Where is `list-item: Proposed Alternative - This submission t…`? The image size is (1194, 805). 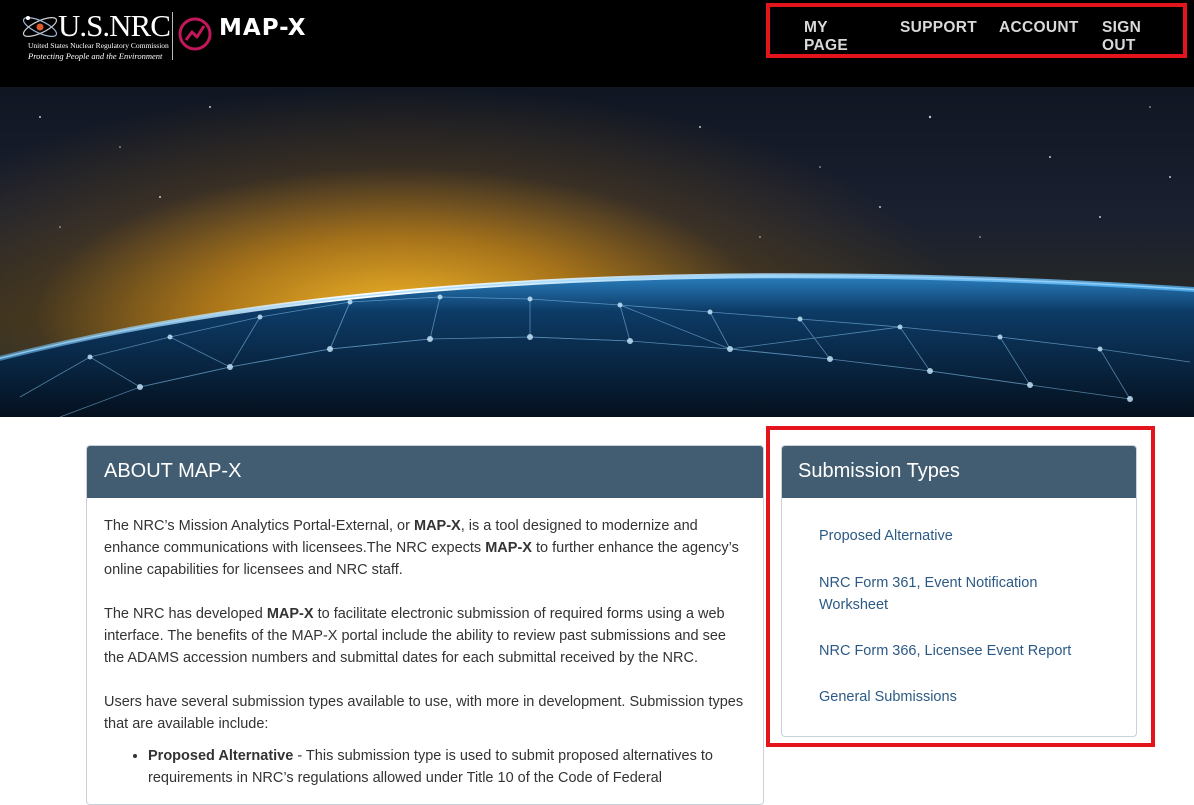 list-item: Proposed Alternative - This submission t… is located at coordinates (447, 767).